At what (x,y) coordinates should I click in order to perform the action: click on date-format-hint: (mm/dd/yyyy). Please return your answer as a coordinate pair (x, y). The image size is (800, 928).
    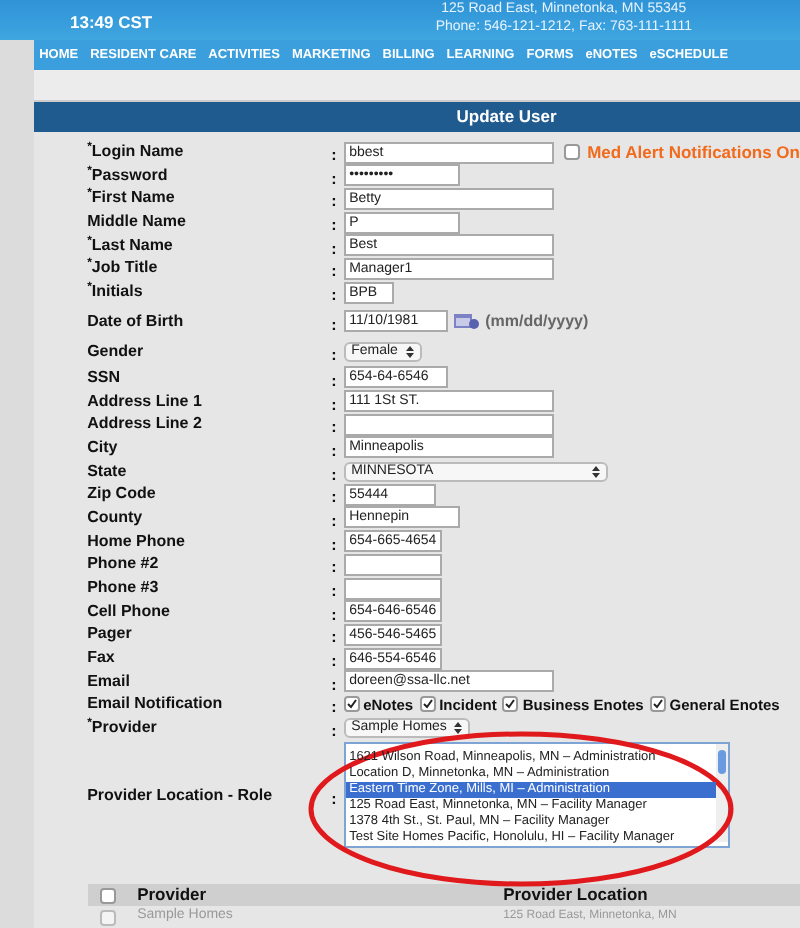
    Looking at the image, I should click on (537, 321).